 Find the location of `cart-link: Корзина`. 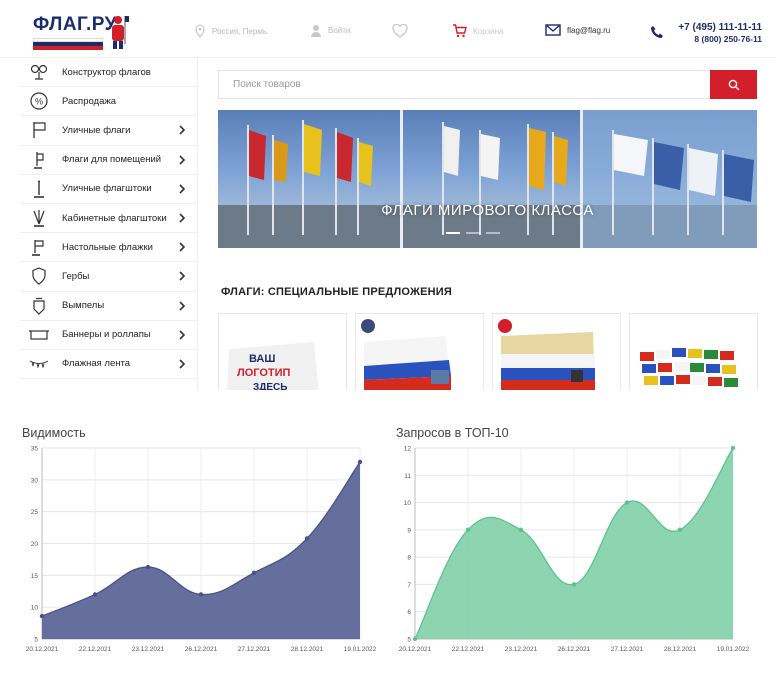

cart-link: Корзина is located at coordinates (477, 31).